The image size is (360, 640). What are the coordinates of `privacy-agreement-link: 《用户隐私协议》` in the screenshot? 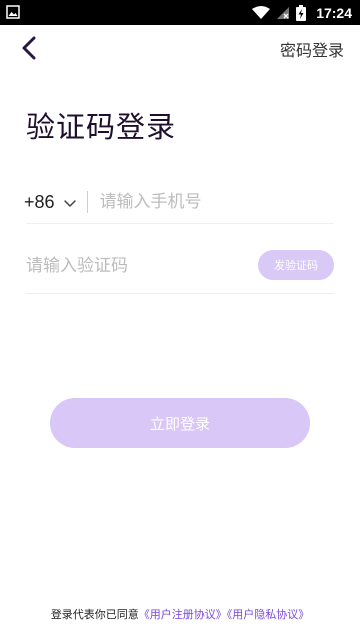 It's located at (268, 614).